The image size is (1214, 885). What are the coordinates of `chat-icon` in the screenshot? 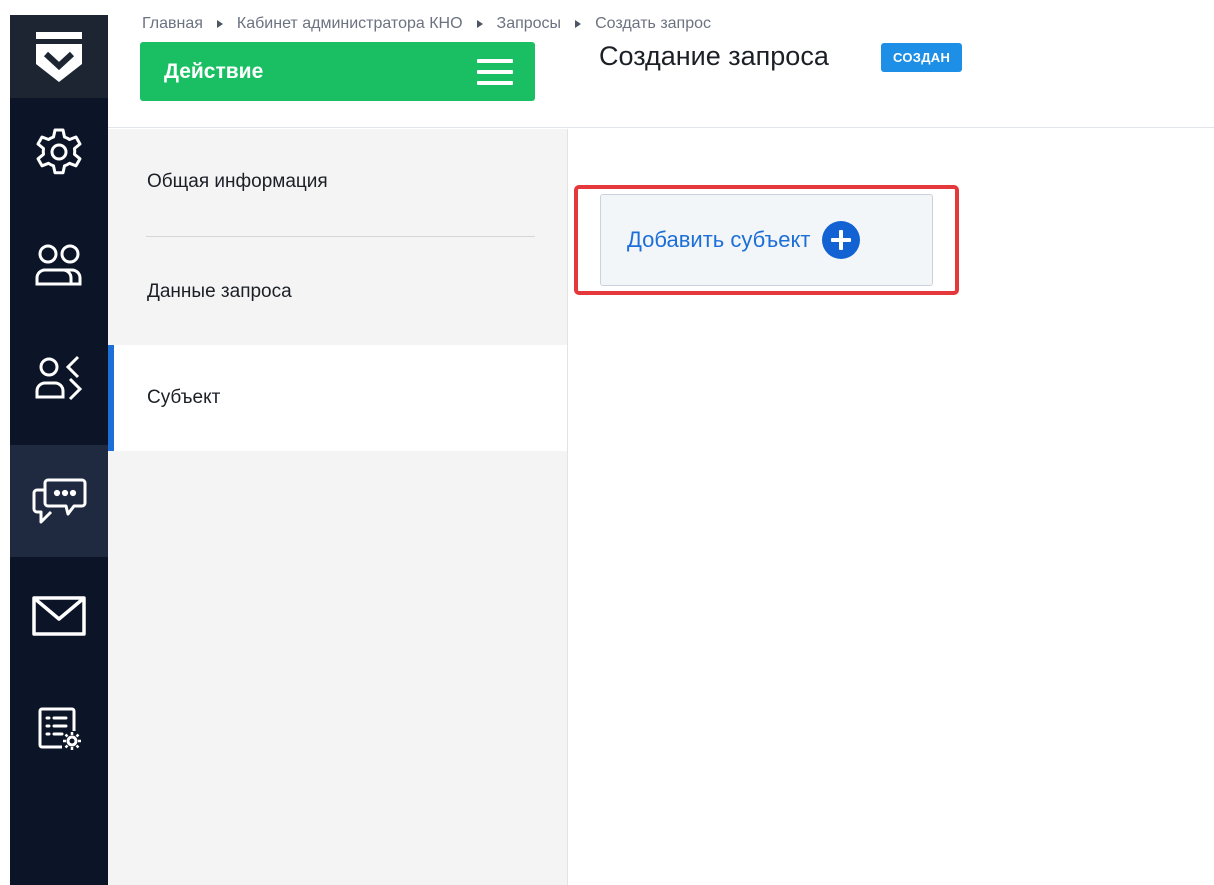 It's located at (59, 501).